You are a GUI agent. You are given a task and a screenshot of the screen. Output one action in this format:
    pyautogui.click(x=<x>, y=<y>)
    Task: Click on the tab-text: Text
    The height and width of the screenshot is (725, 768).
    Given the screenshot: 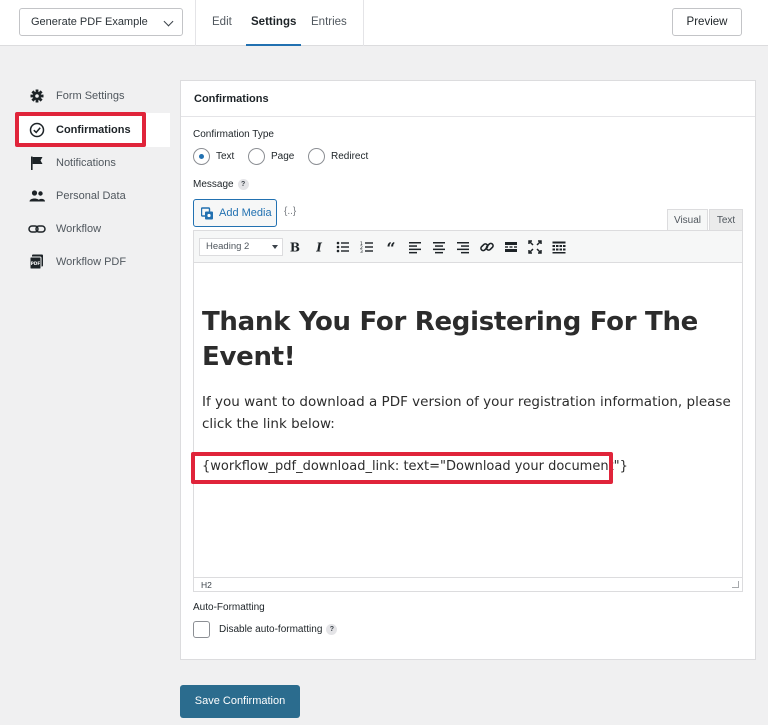 What is the action you would take?
    pyautogui.click(x=726, y=220)
    